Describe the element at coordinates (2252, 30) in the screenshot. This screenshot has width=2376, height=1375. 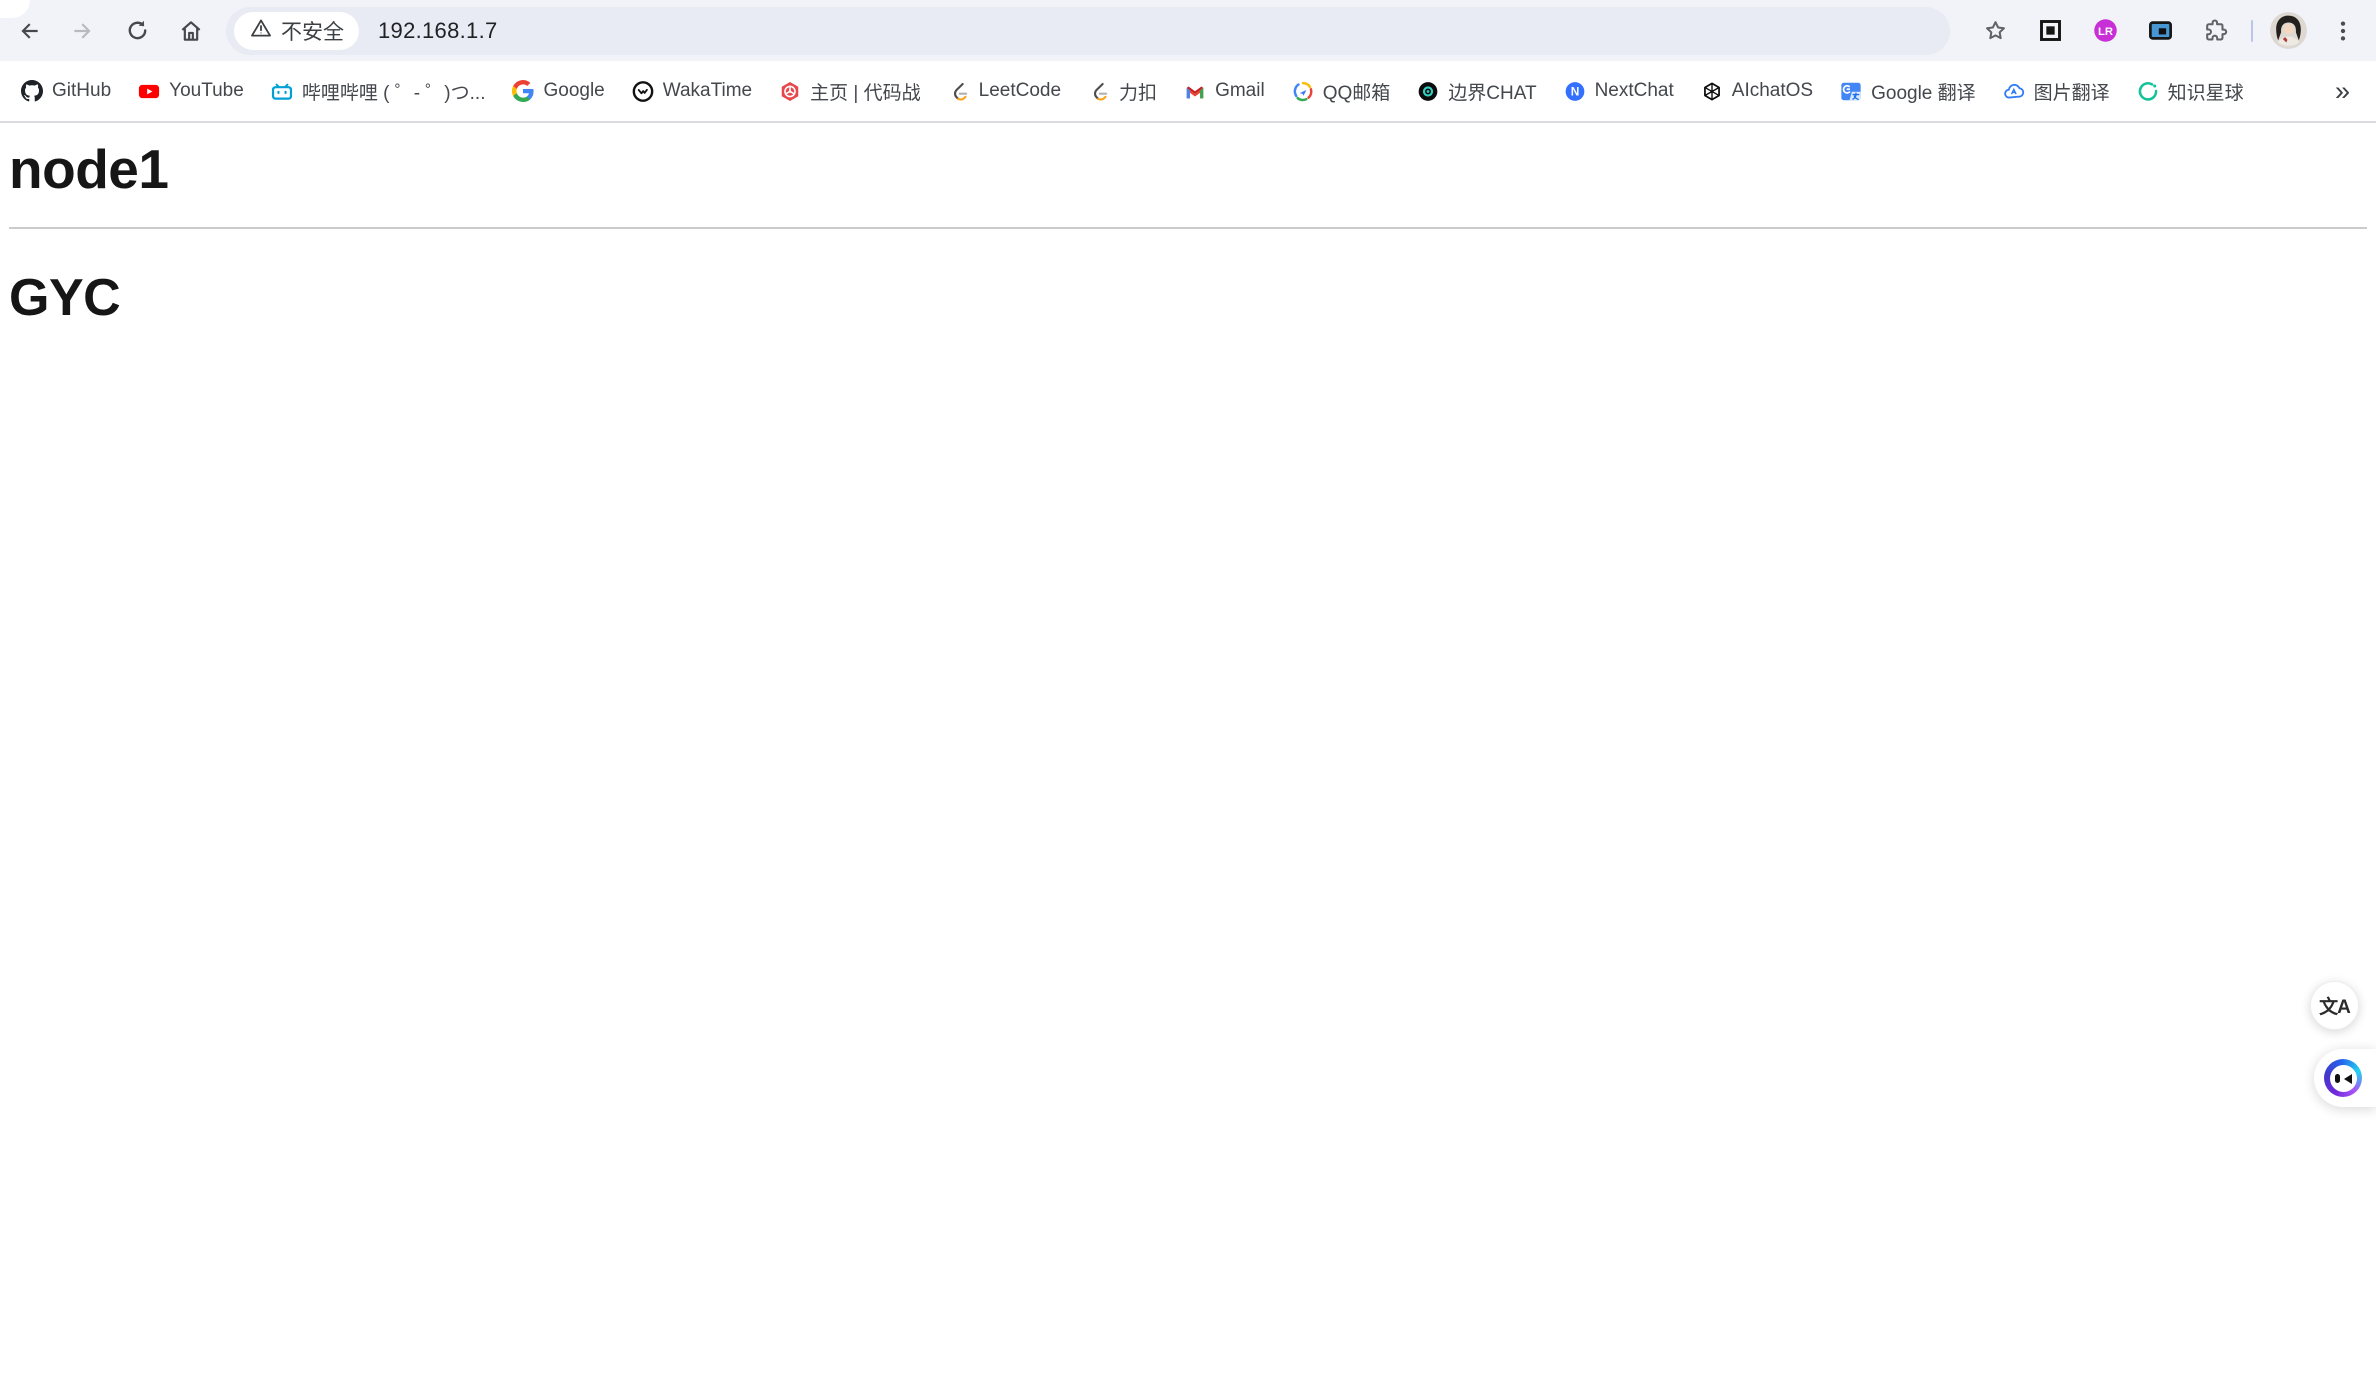
I see `toolbar-separator` at that location.